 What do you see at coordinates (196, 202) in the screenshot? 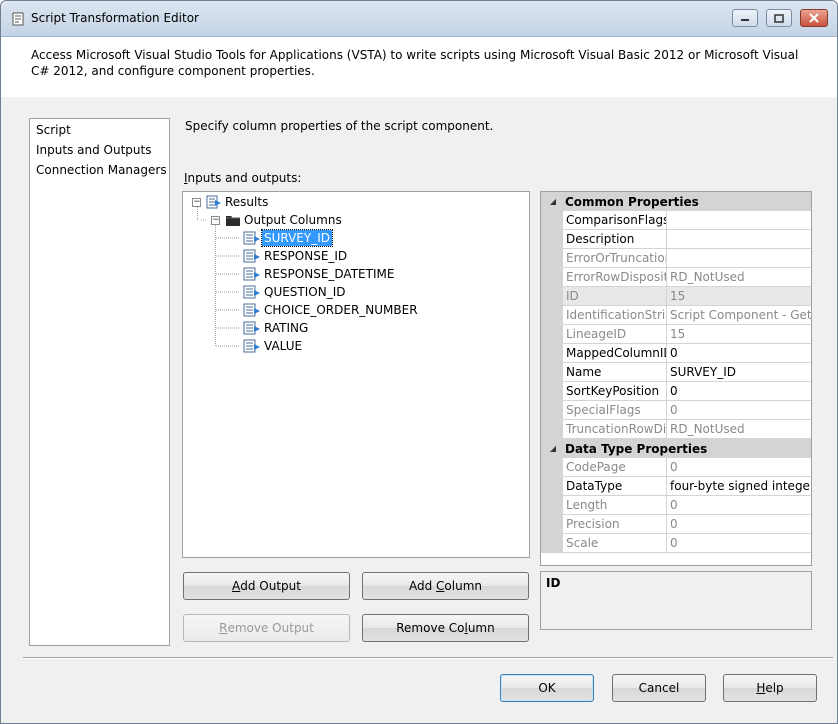
I see `root-collapse-toggle: −` at bounding box center [196, 202].